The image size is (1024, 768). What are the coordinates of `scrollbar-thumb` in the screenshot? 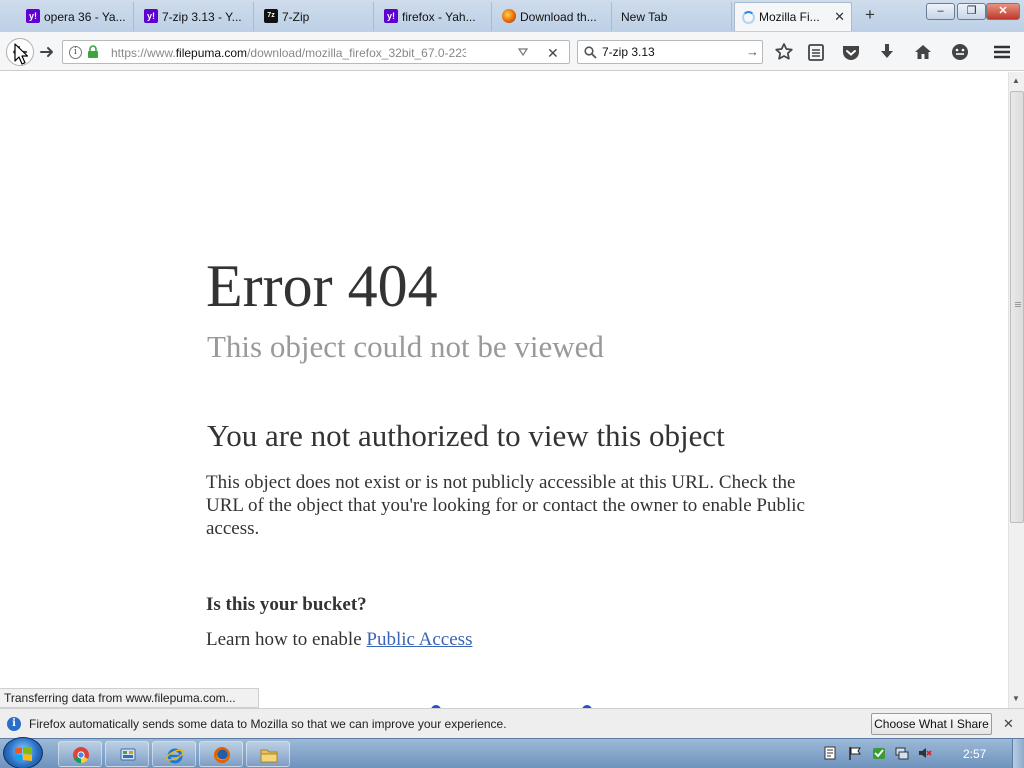 It's located at (1017, 307).